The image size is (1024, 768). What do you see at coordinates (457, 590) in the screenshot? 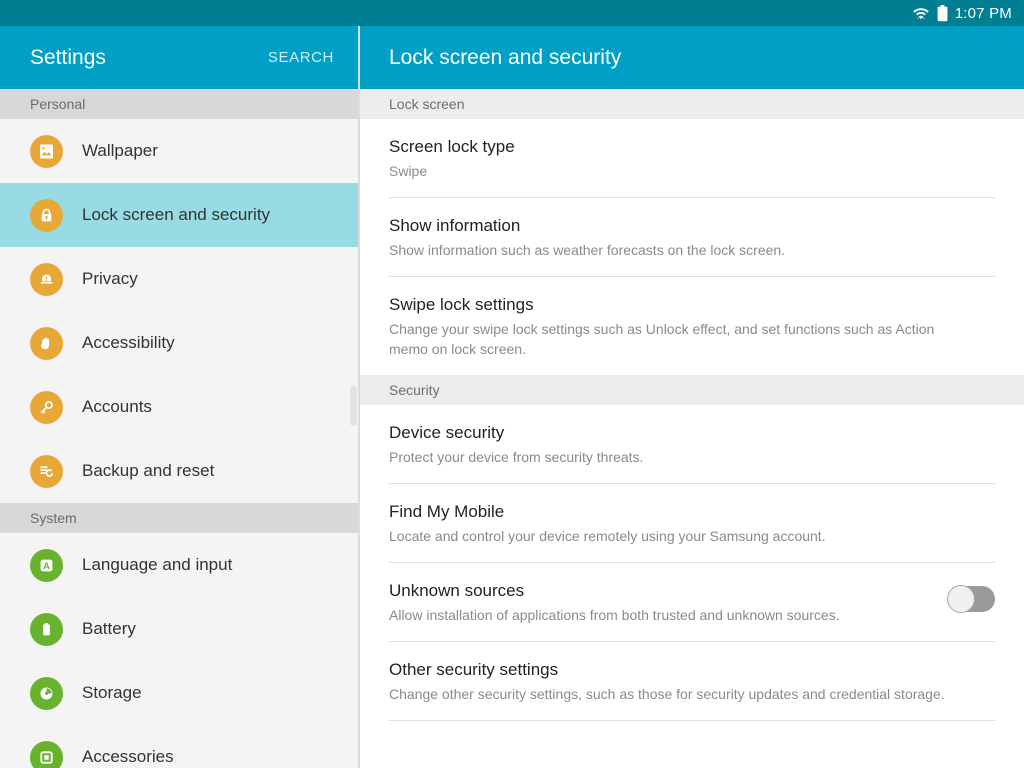
I see `list-item-title: Unknown sources` at bounding box center [457, 590].